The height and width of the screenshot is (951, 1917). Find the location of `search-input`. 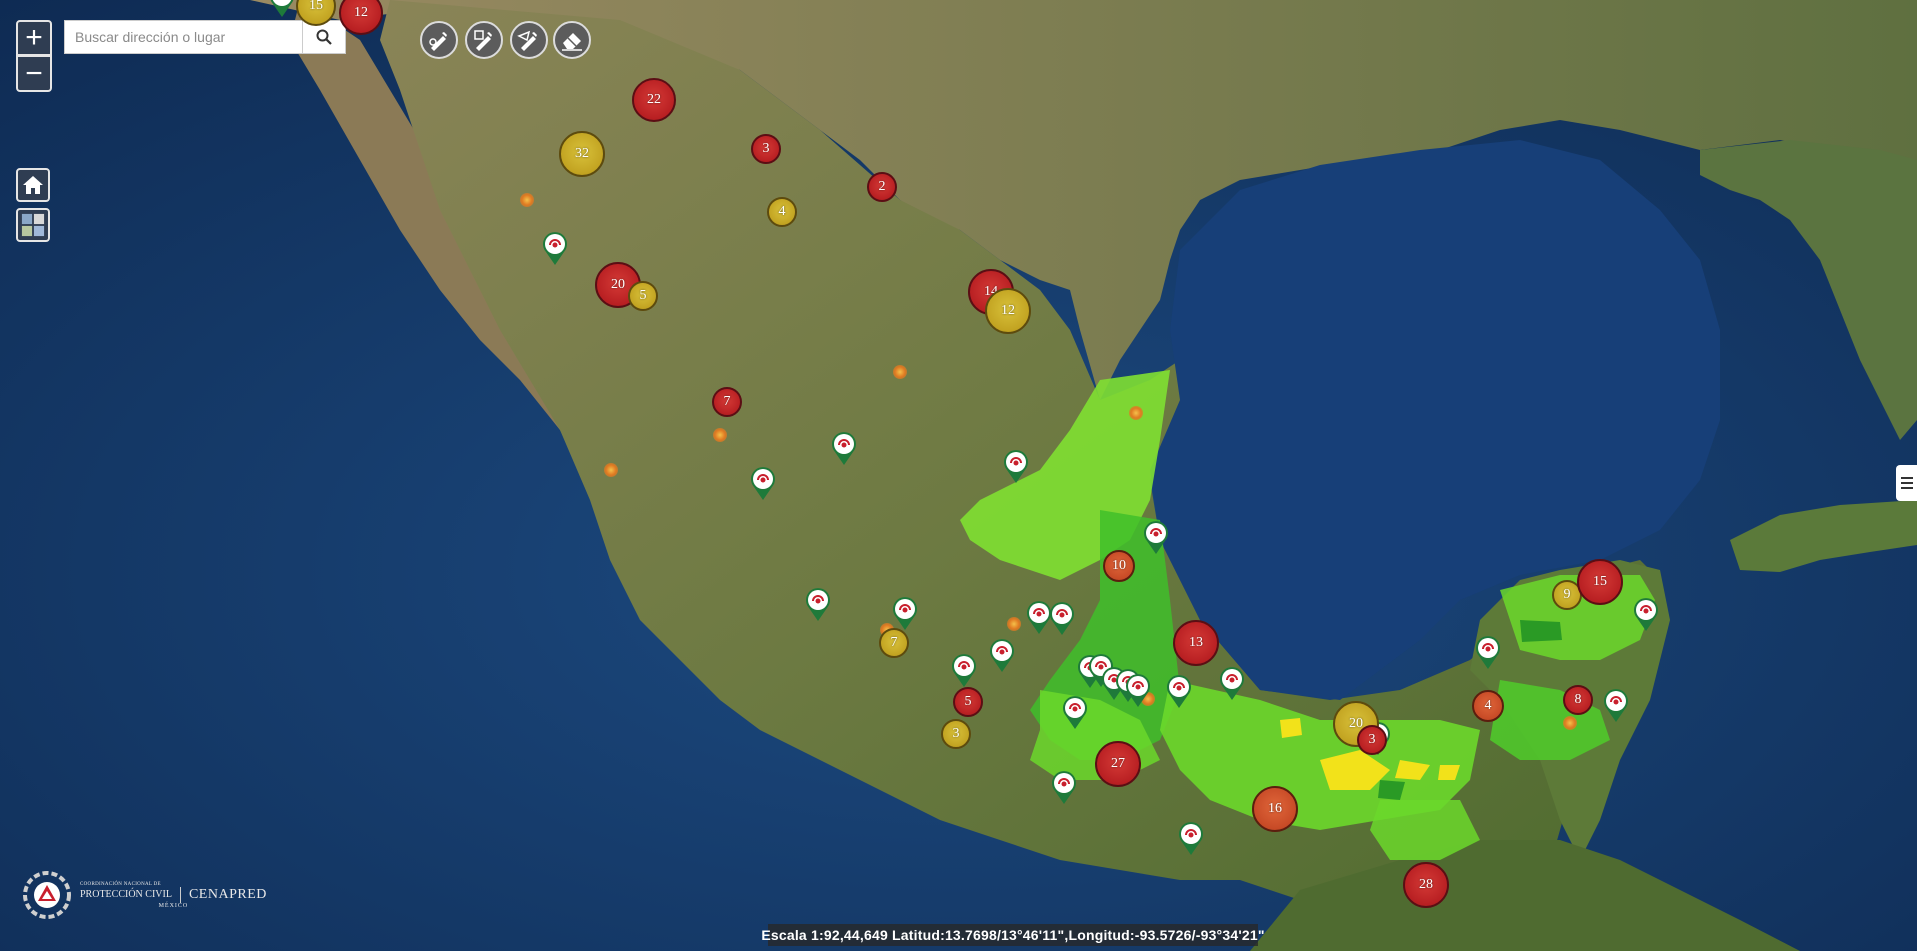

search-input is located at coordinates (183, 37).